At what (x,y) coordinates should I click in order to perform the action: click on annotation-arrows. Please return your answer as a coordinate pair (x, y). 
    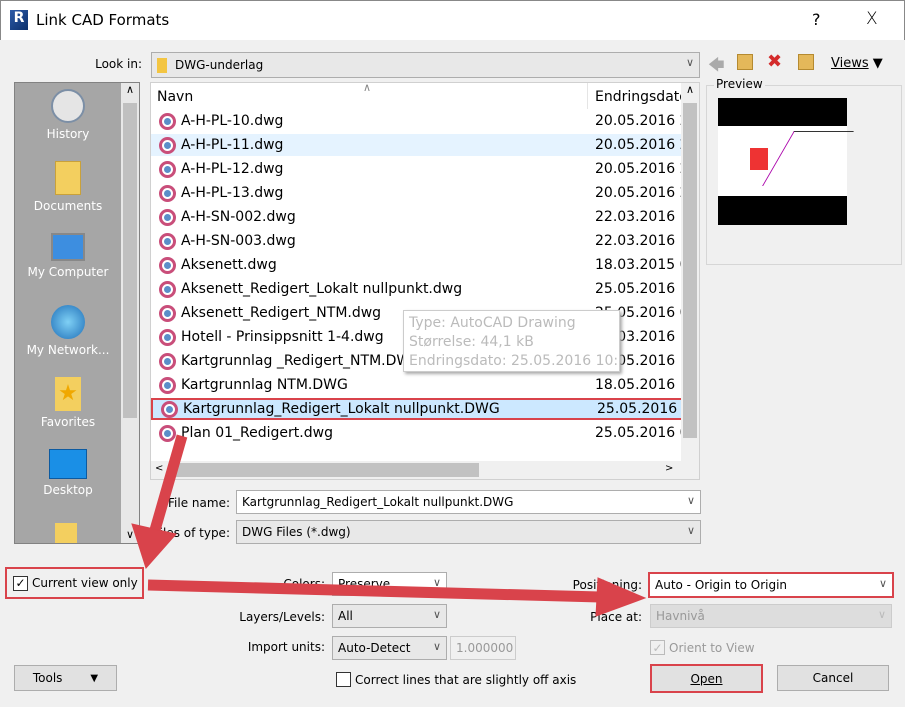
    Looking at the image, I should click on (389, 525).